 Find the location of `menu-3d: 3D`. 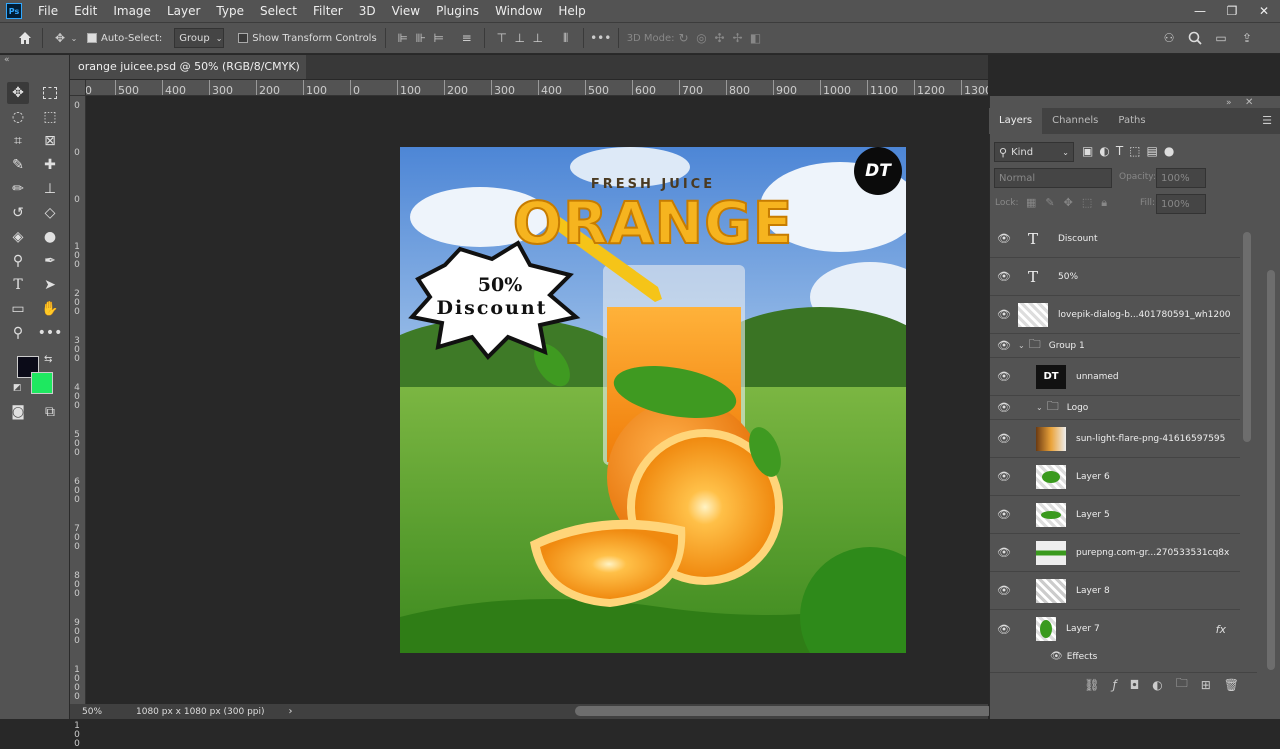

menu-3d: 3D is located at coordinates (367, 11).